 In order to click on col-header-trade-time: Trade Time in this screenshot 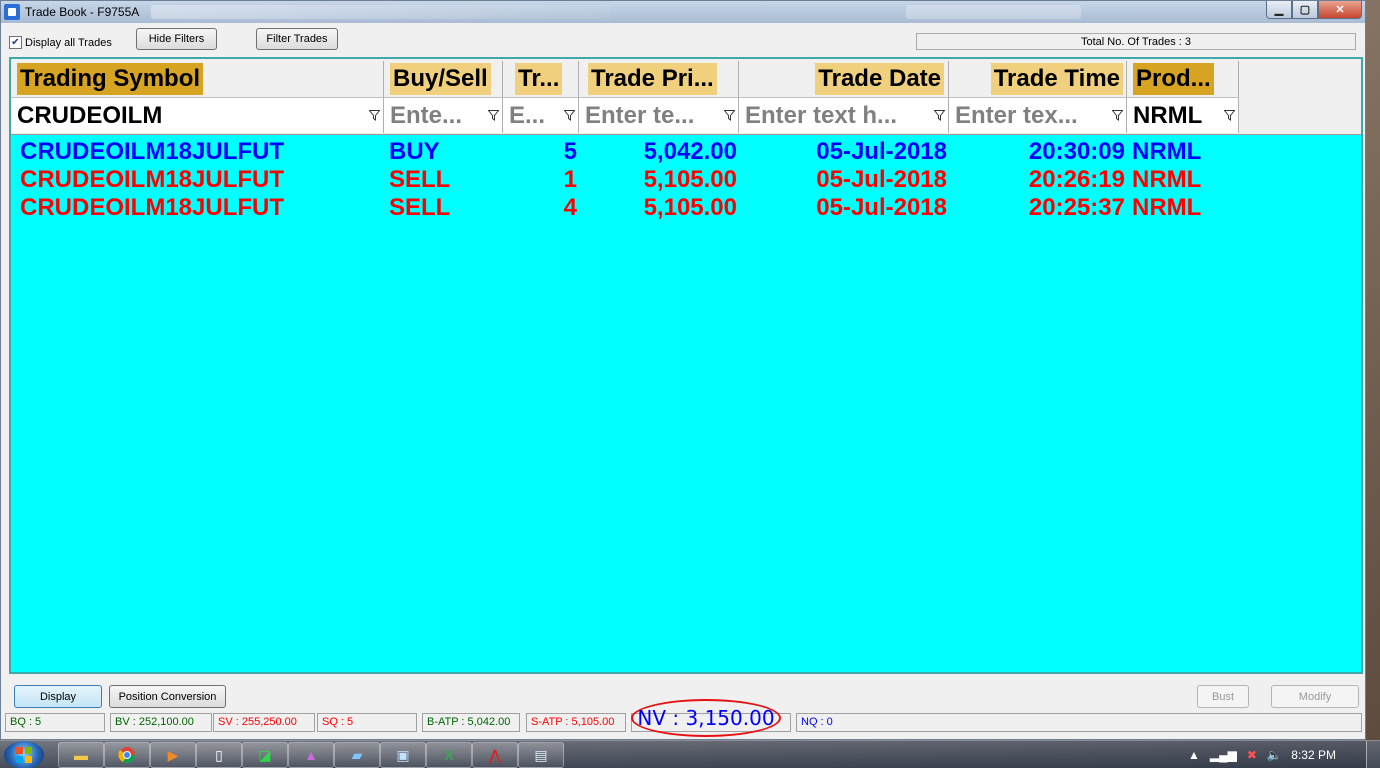, I will do `click(1038, 79)`.